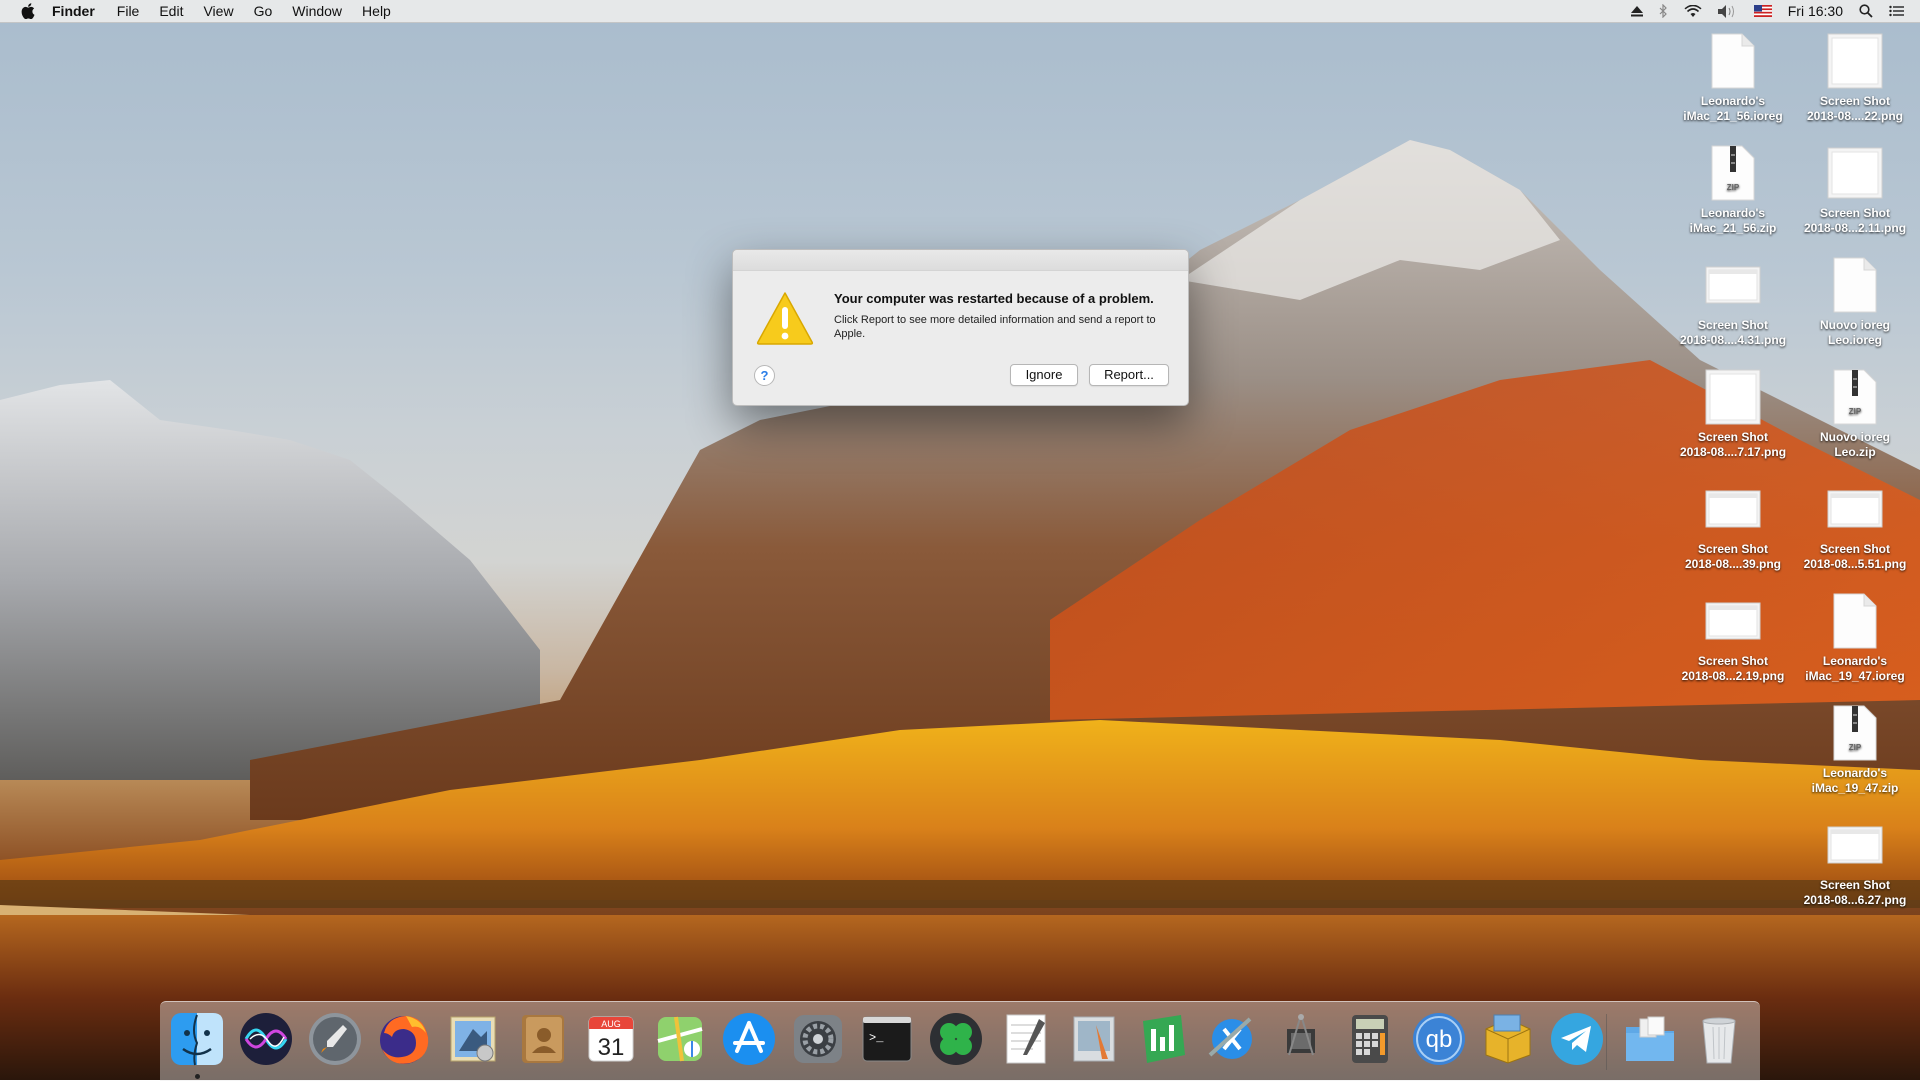 Image resolution: width=1920 pixels, height=1081 pixels. I want to click on system-info-icon, so click(1301, 1039).